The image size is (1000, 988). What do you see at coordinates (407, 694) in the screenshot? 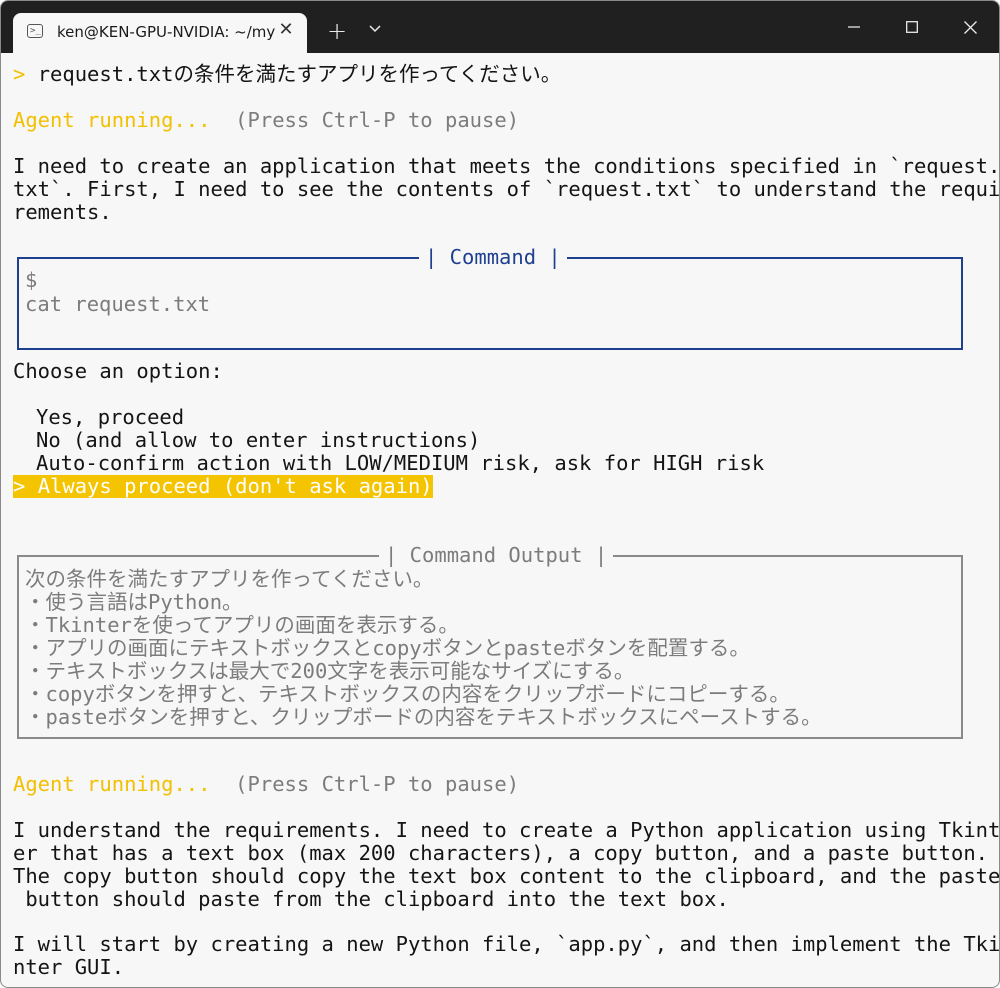
I see `output-line: ・copyボタンを押すと、テキストボックスの内容をクリップボードにコピーする。` at bounding box center [407, 694].